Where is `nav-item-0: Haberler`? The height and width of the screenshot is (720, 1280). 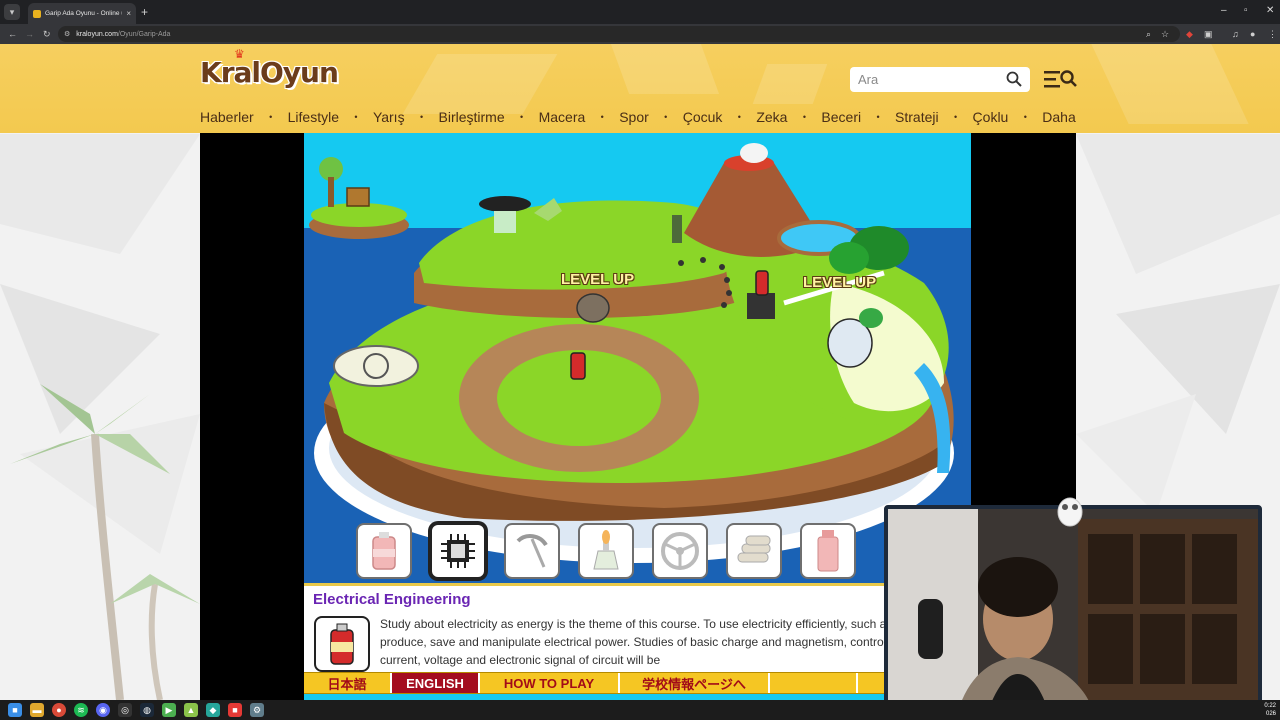
nav-item-0: Haberler is located at coordinates (227, 117).